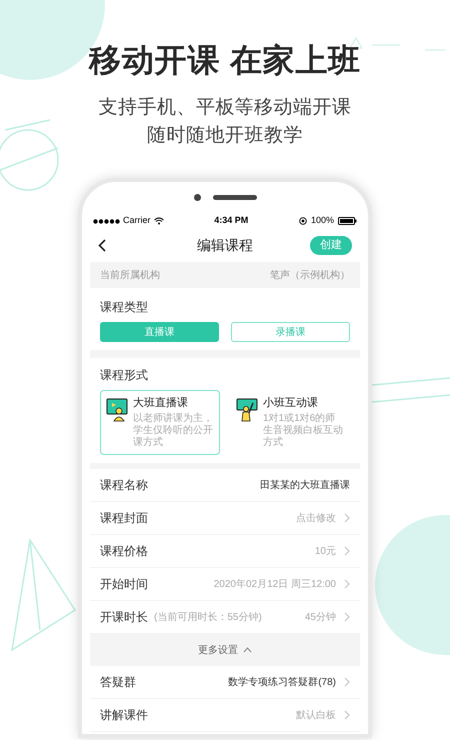 The width and height of the screenshot is (450, 740). What do you see at coordinates (316, 519) in the screenshot?
I see `row-value: 点击修改` at bounding box center [316, 519].